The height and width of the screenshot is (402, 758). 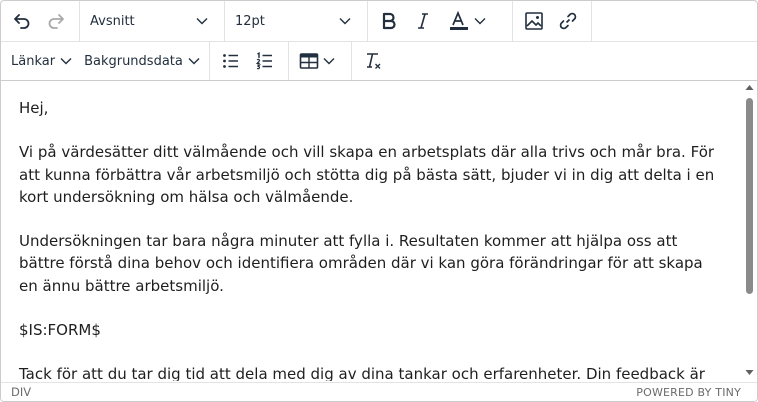 What do you see at coordinates (688, 392) in the screenshot?
I see `branding-link: POWERED BY TINY` at bounding box center [688, 392].